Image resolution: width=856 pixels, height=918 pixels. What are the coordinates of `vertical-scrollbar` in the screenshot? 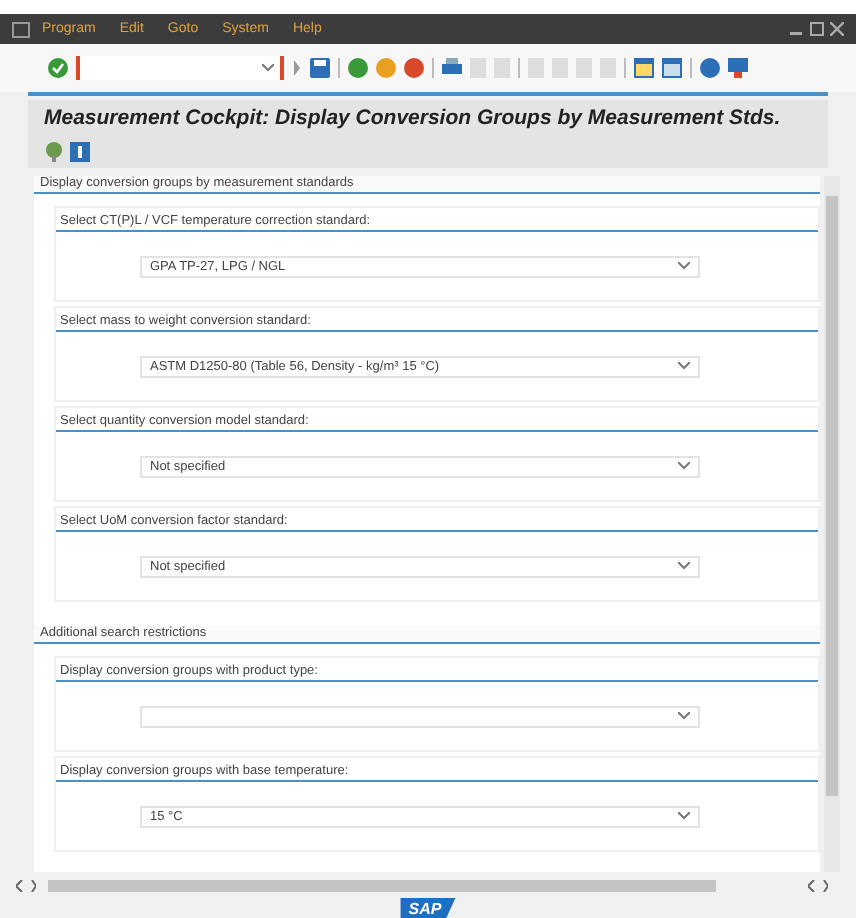 It's located at (832, 524).